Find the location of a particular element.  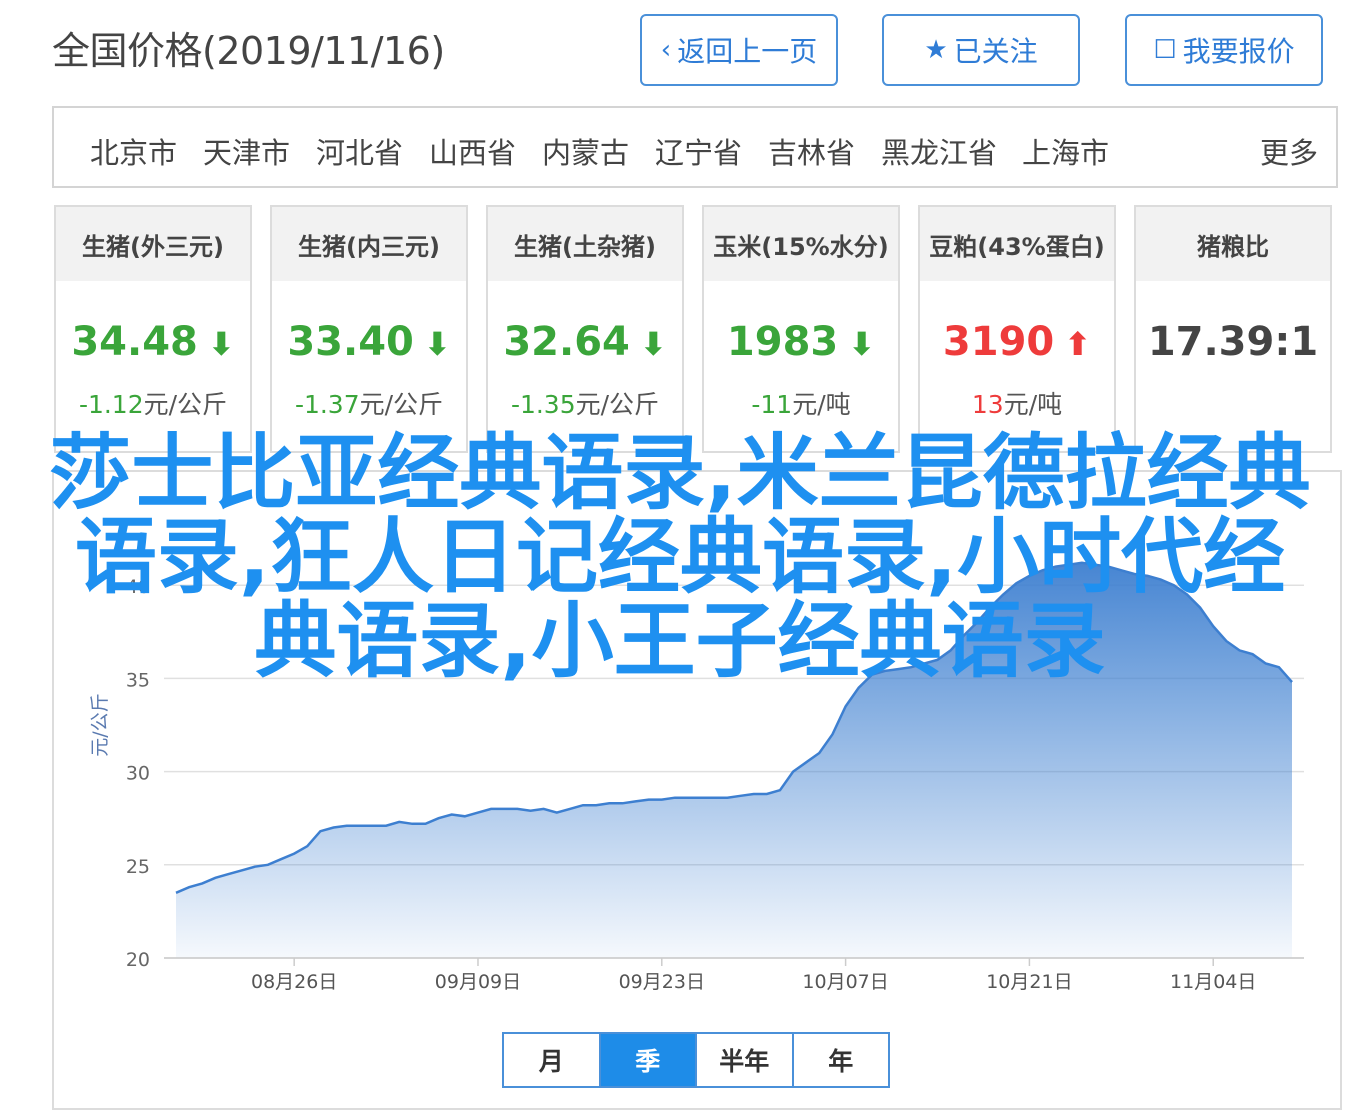

card-title: 生猪(外三元) is located at coordinates (153, 244).